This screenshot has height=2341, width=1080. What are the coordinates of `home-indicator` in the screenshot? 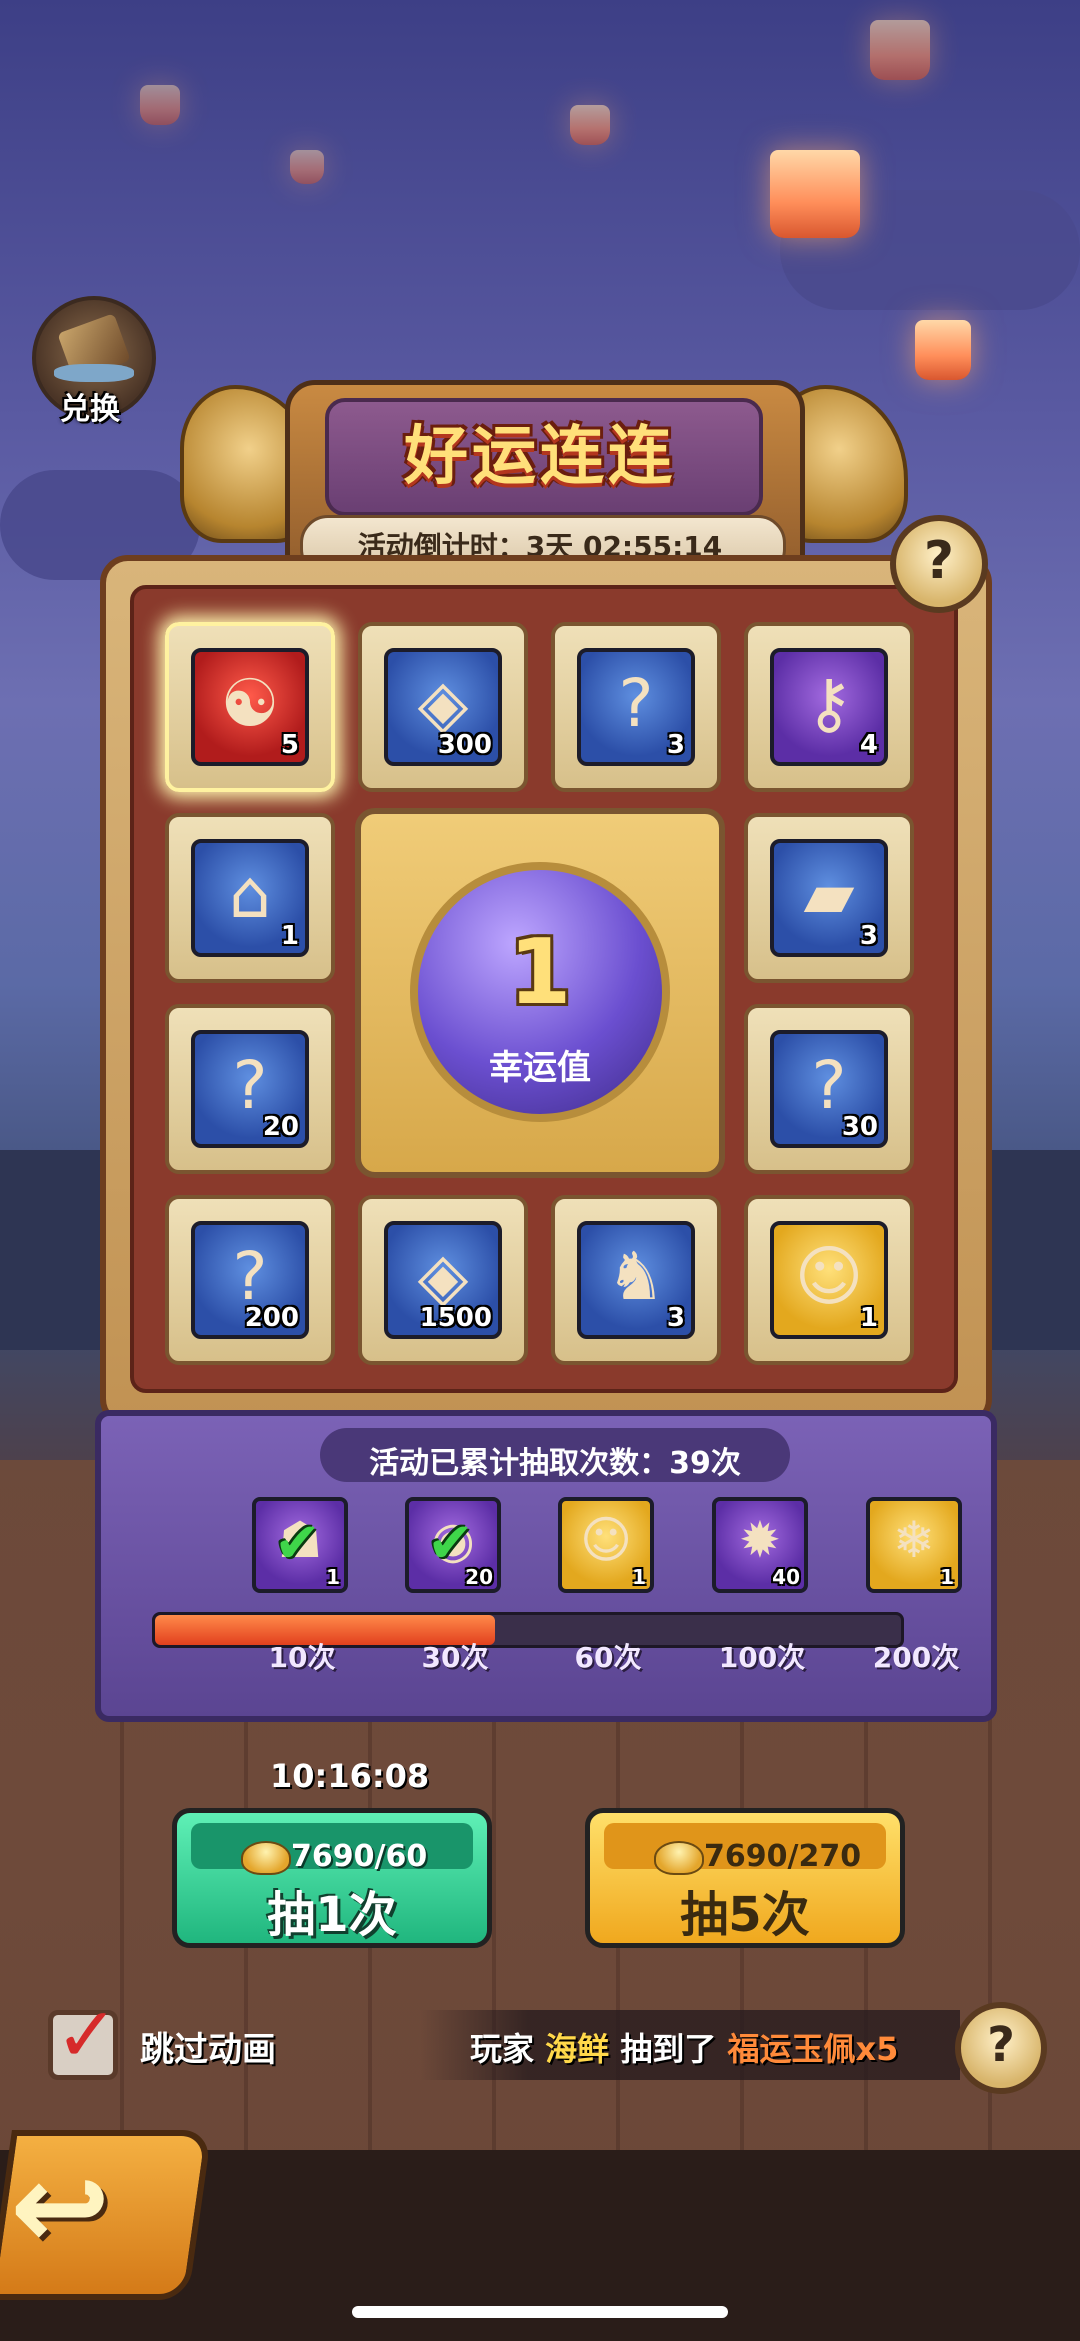 It's located at (540, 2312).